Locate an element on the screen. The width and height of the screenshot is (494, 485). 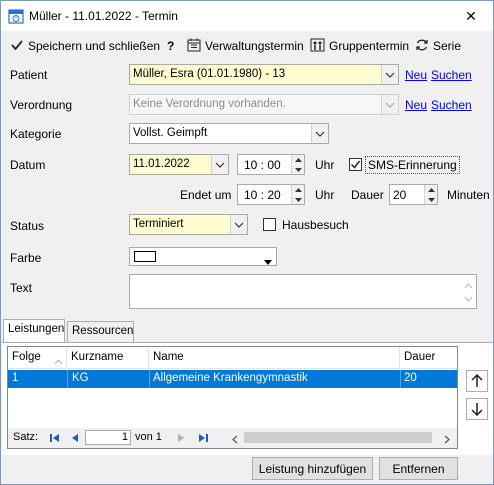
calendar-icon is located at coordinates (16, 16).